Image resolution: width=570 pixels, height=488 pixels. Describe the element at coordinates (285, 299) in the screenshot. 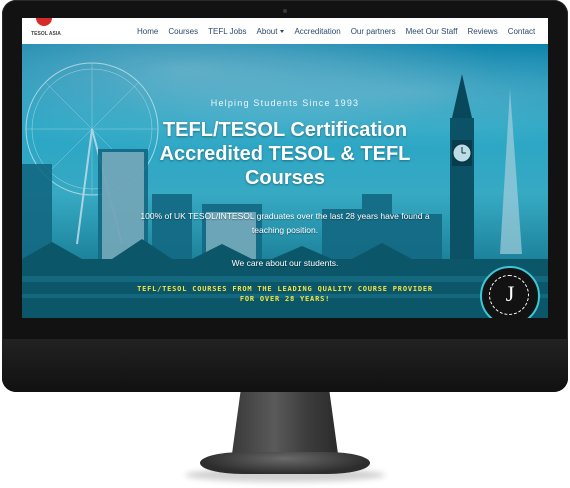

I see `promo-line-2: FOR OVER 28 YEARS!` at that location.